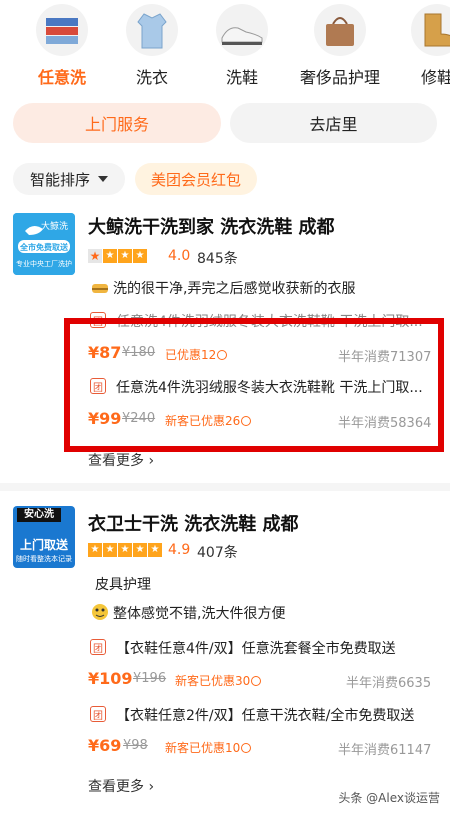  I want to click on category-label: 任意洗, so click(61, 77).